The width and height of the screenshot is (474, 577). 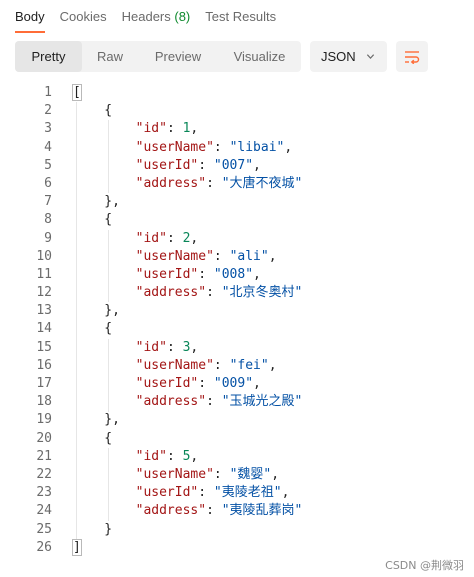 What do you see at coordinates (30, 32) in the screenshot?
I see `active-tab-indicator` at bounding box center [30, 32].